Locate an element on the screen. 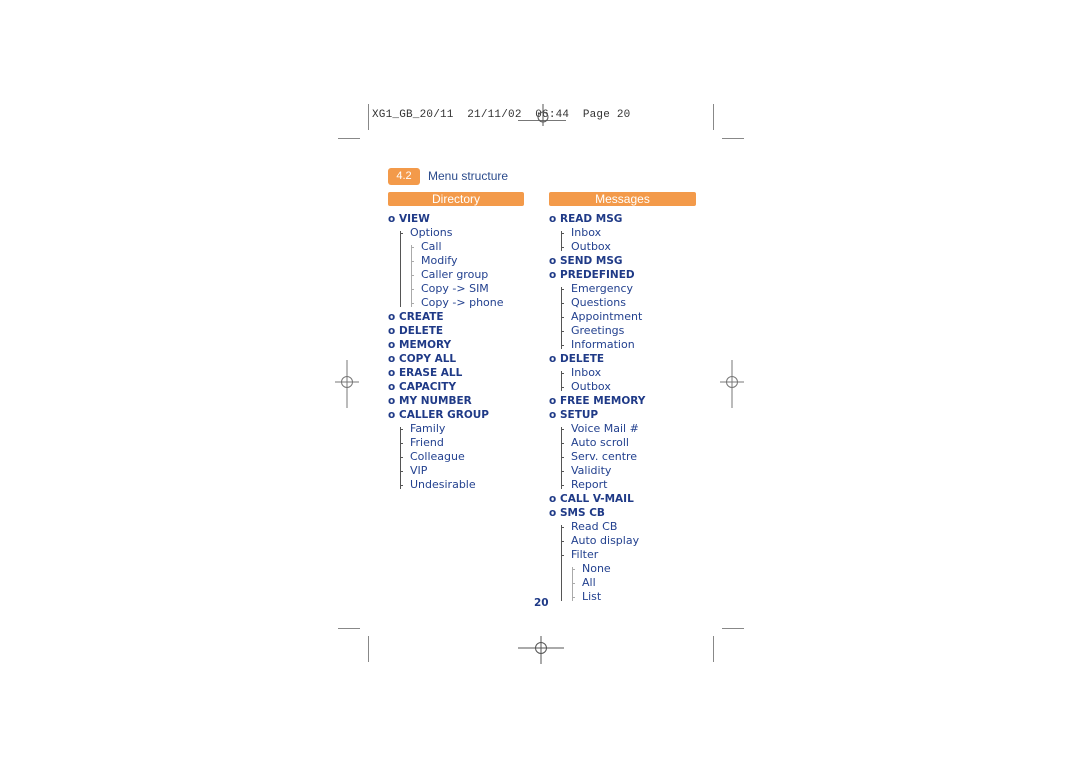 The width and height of the screenshot is (1080, 763). menu-subitem-all: All is located at coordinates (589, 583).